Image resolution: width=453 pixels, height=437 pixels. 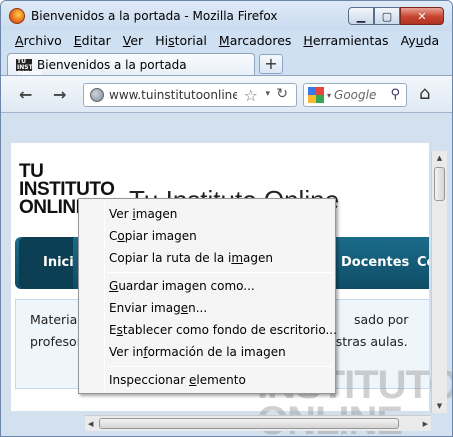 I want to click on menu-archivo: Archivo, so click(x=38, y=41).